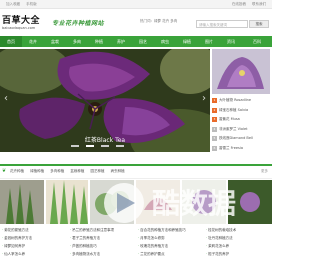 This screenshot has width=320, height=258. I want to click on nav-item: 种植, so click(99, 41).